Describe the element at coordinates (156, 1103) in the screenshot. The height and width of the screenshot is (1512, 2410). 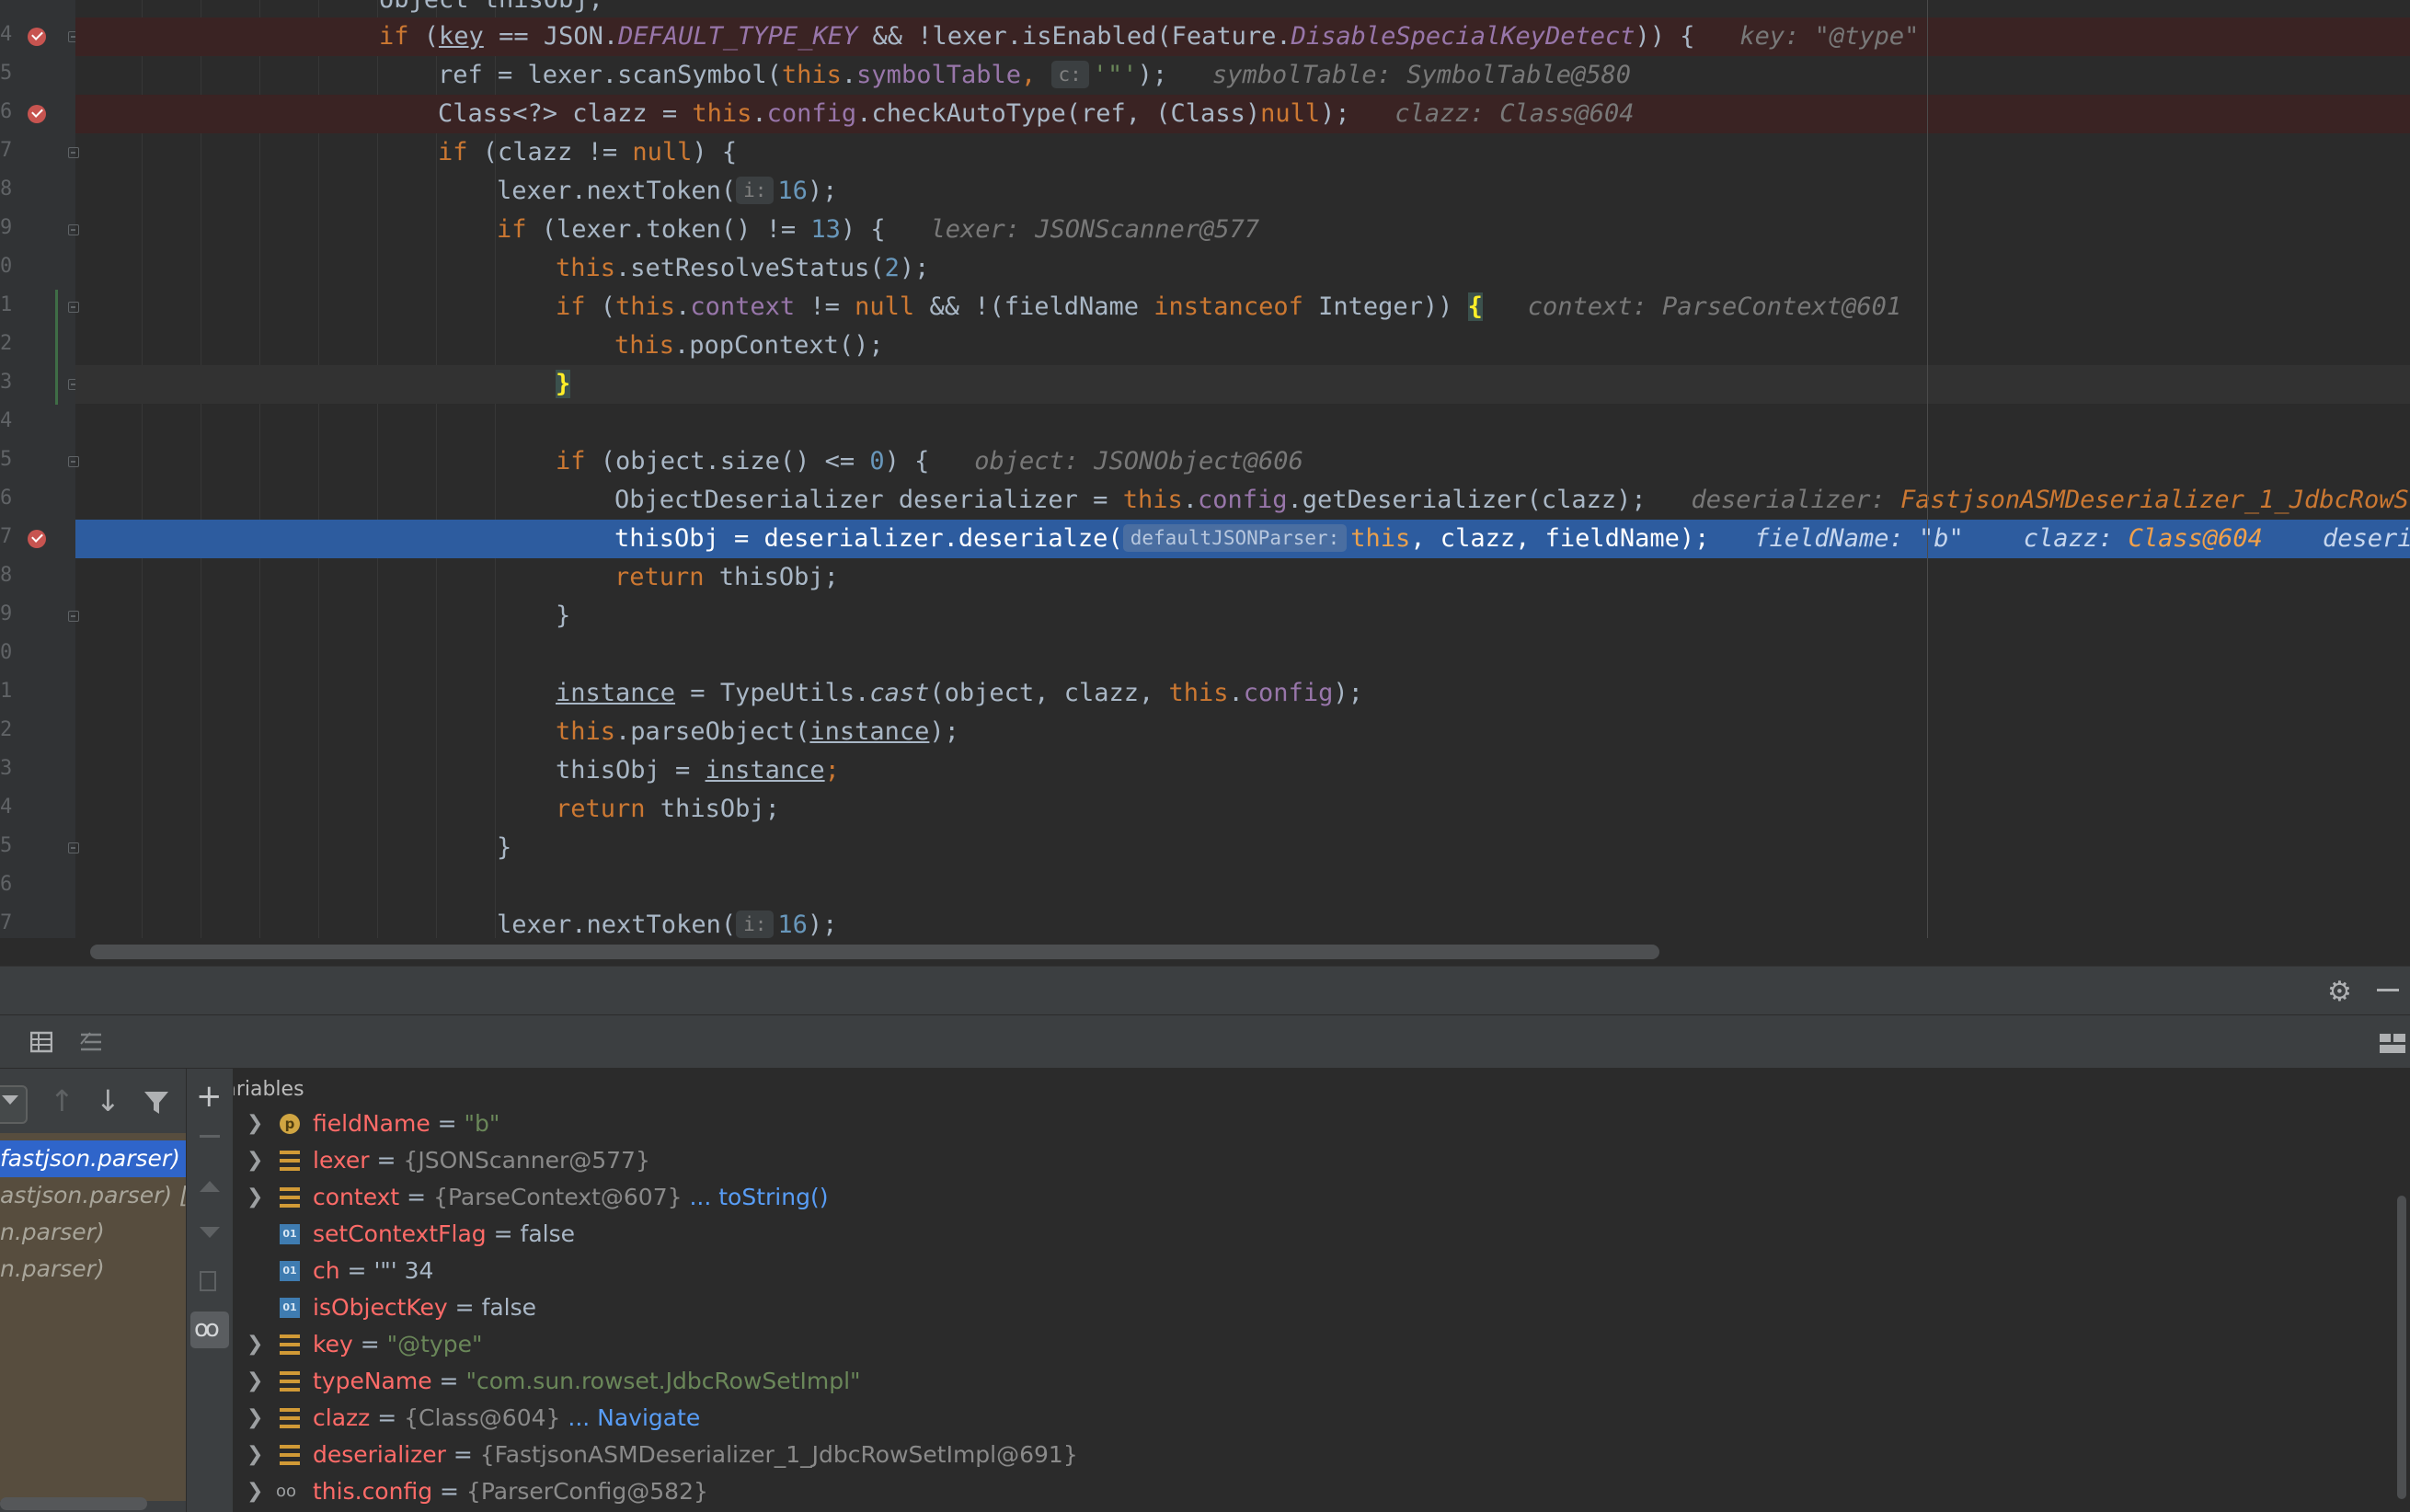
I see `filter-icon` at that location.